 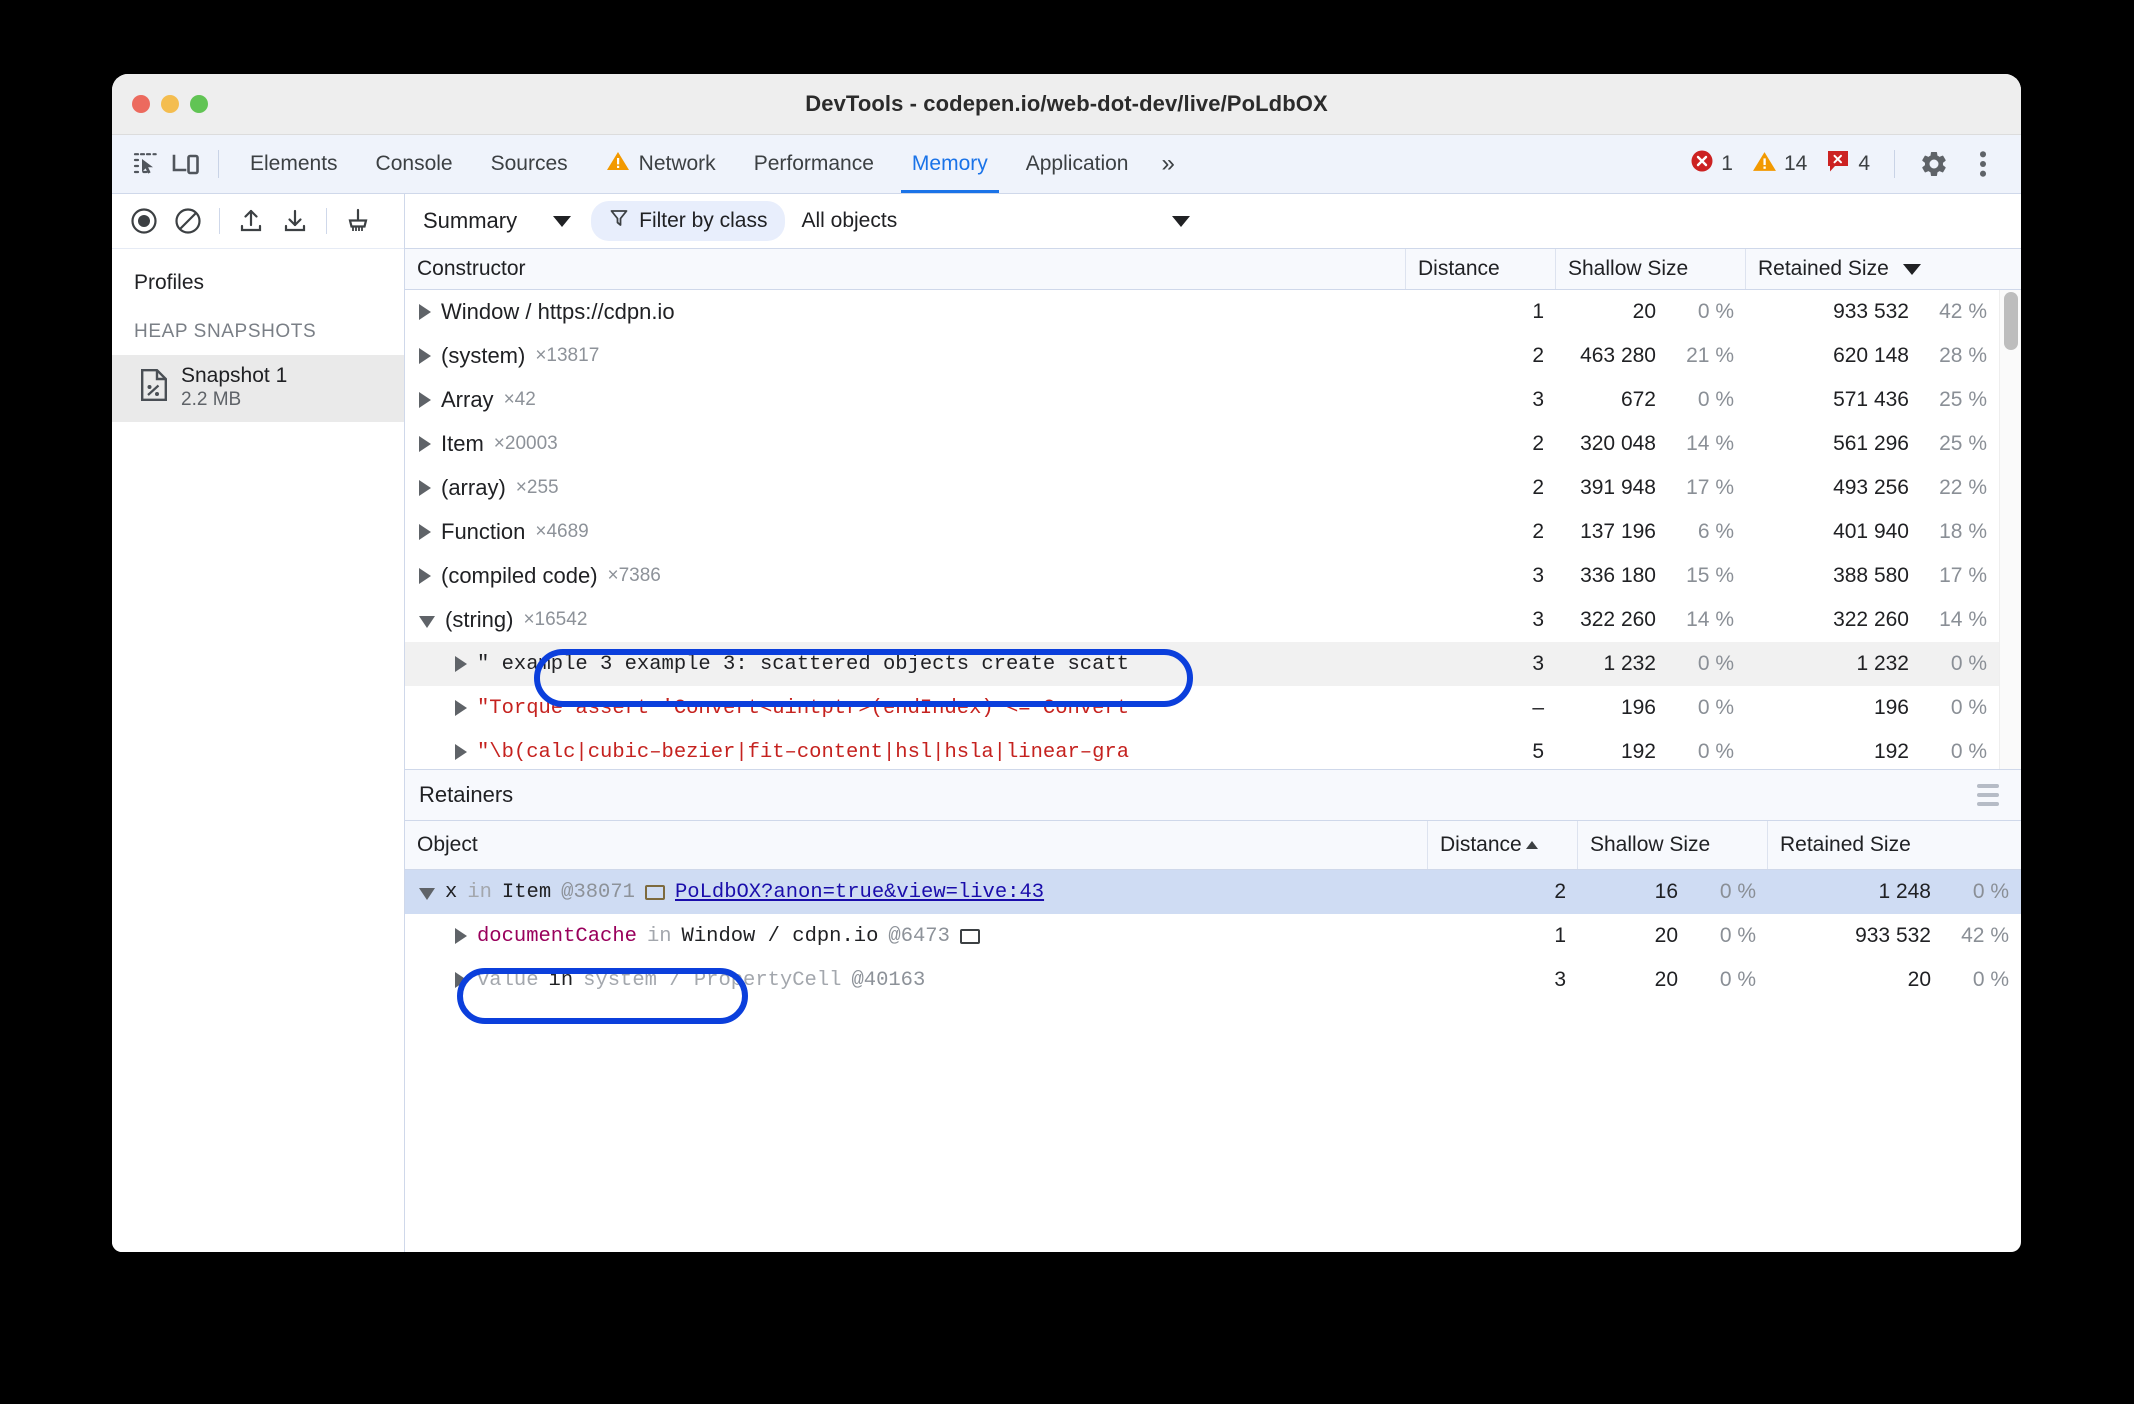 I want to click on retained-size-value: 493 256, so click(x=1871, y=488).